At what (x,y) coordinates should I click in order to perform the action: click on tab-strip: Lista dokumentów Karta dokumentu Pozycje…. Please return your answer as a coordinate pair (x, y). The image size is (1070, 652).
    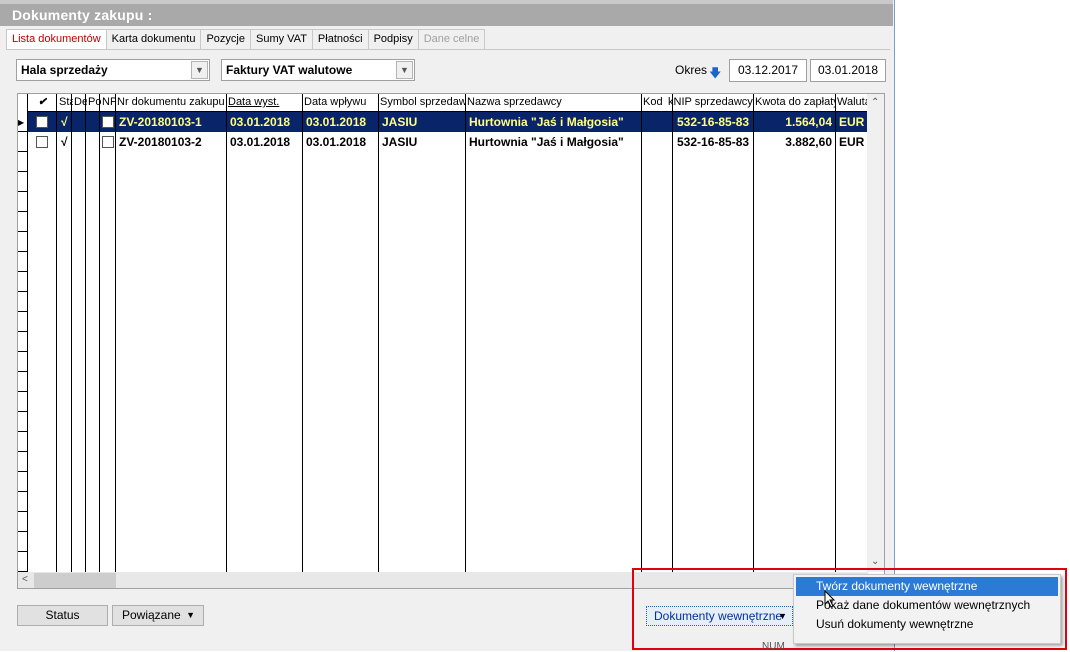
    Looking at the image, I should click on (246, 39).